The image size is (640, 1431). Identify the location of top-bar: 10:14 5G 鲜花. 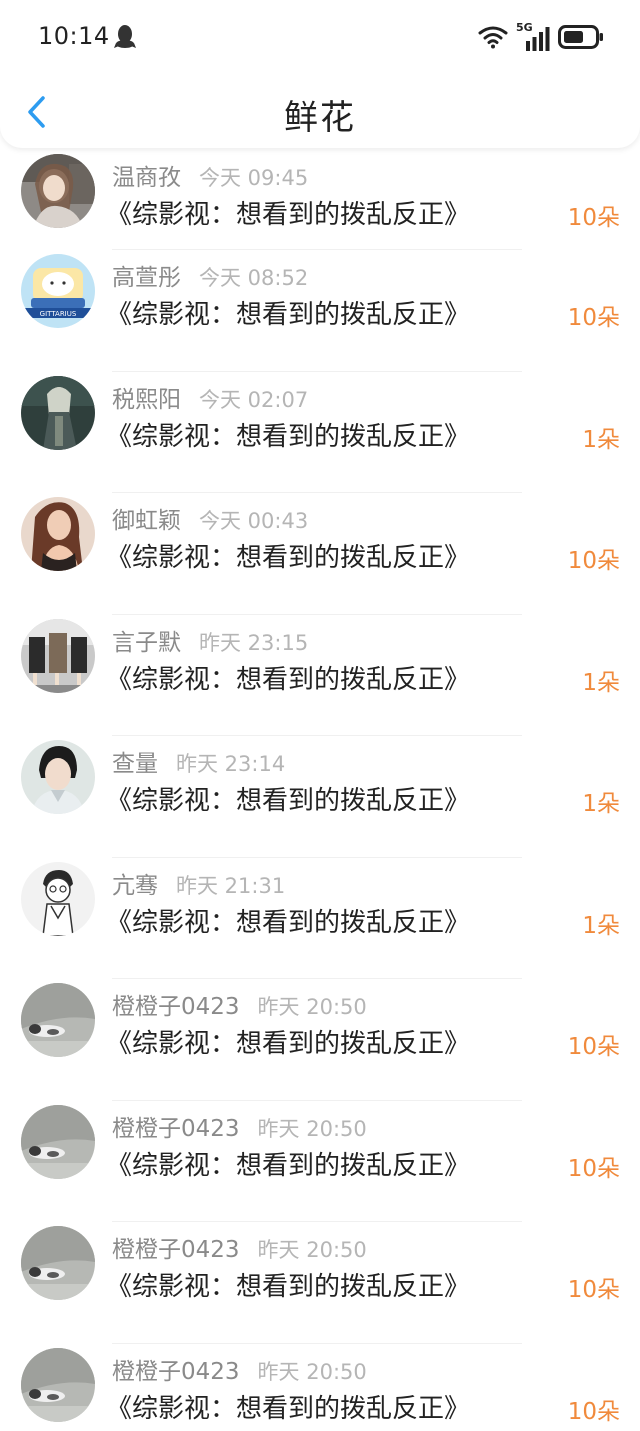
(320, 74).